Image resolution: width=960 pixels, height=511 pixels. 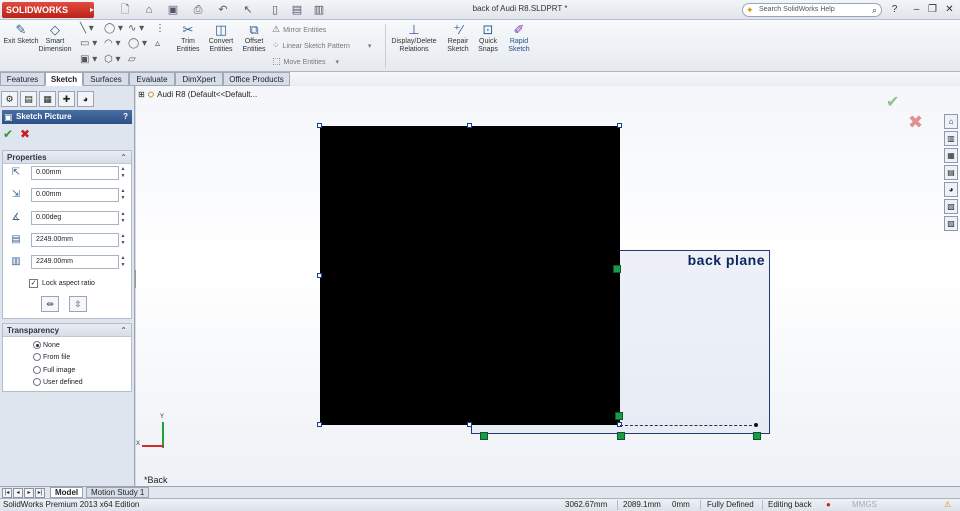 What do you see at coordinates (9, 99) in the screenshot?
I see `feature-manager-icon: ⚙` at bounding box center [9, 99].